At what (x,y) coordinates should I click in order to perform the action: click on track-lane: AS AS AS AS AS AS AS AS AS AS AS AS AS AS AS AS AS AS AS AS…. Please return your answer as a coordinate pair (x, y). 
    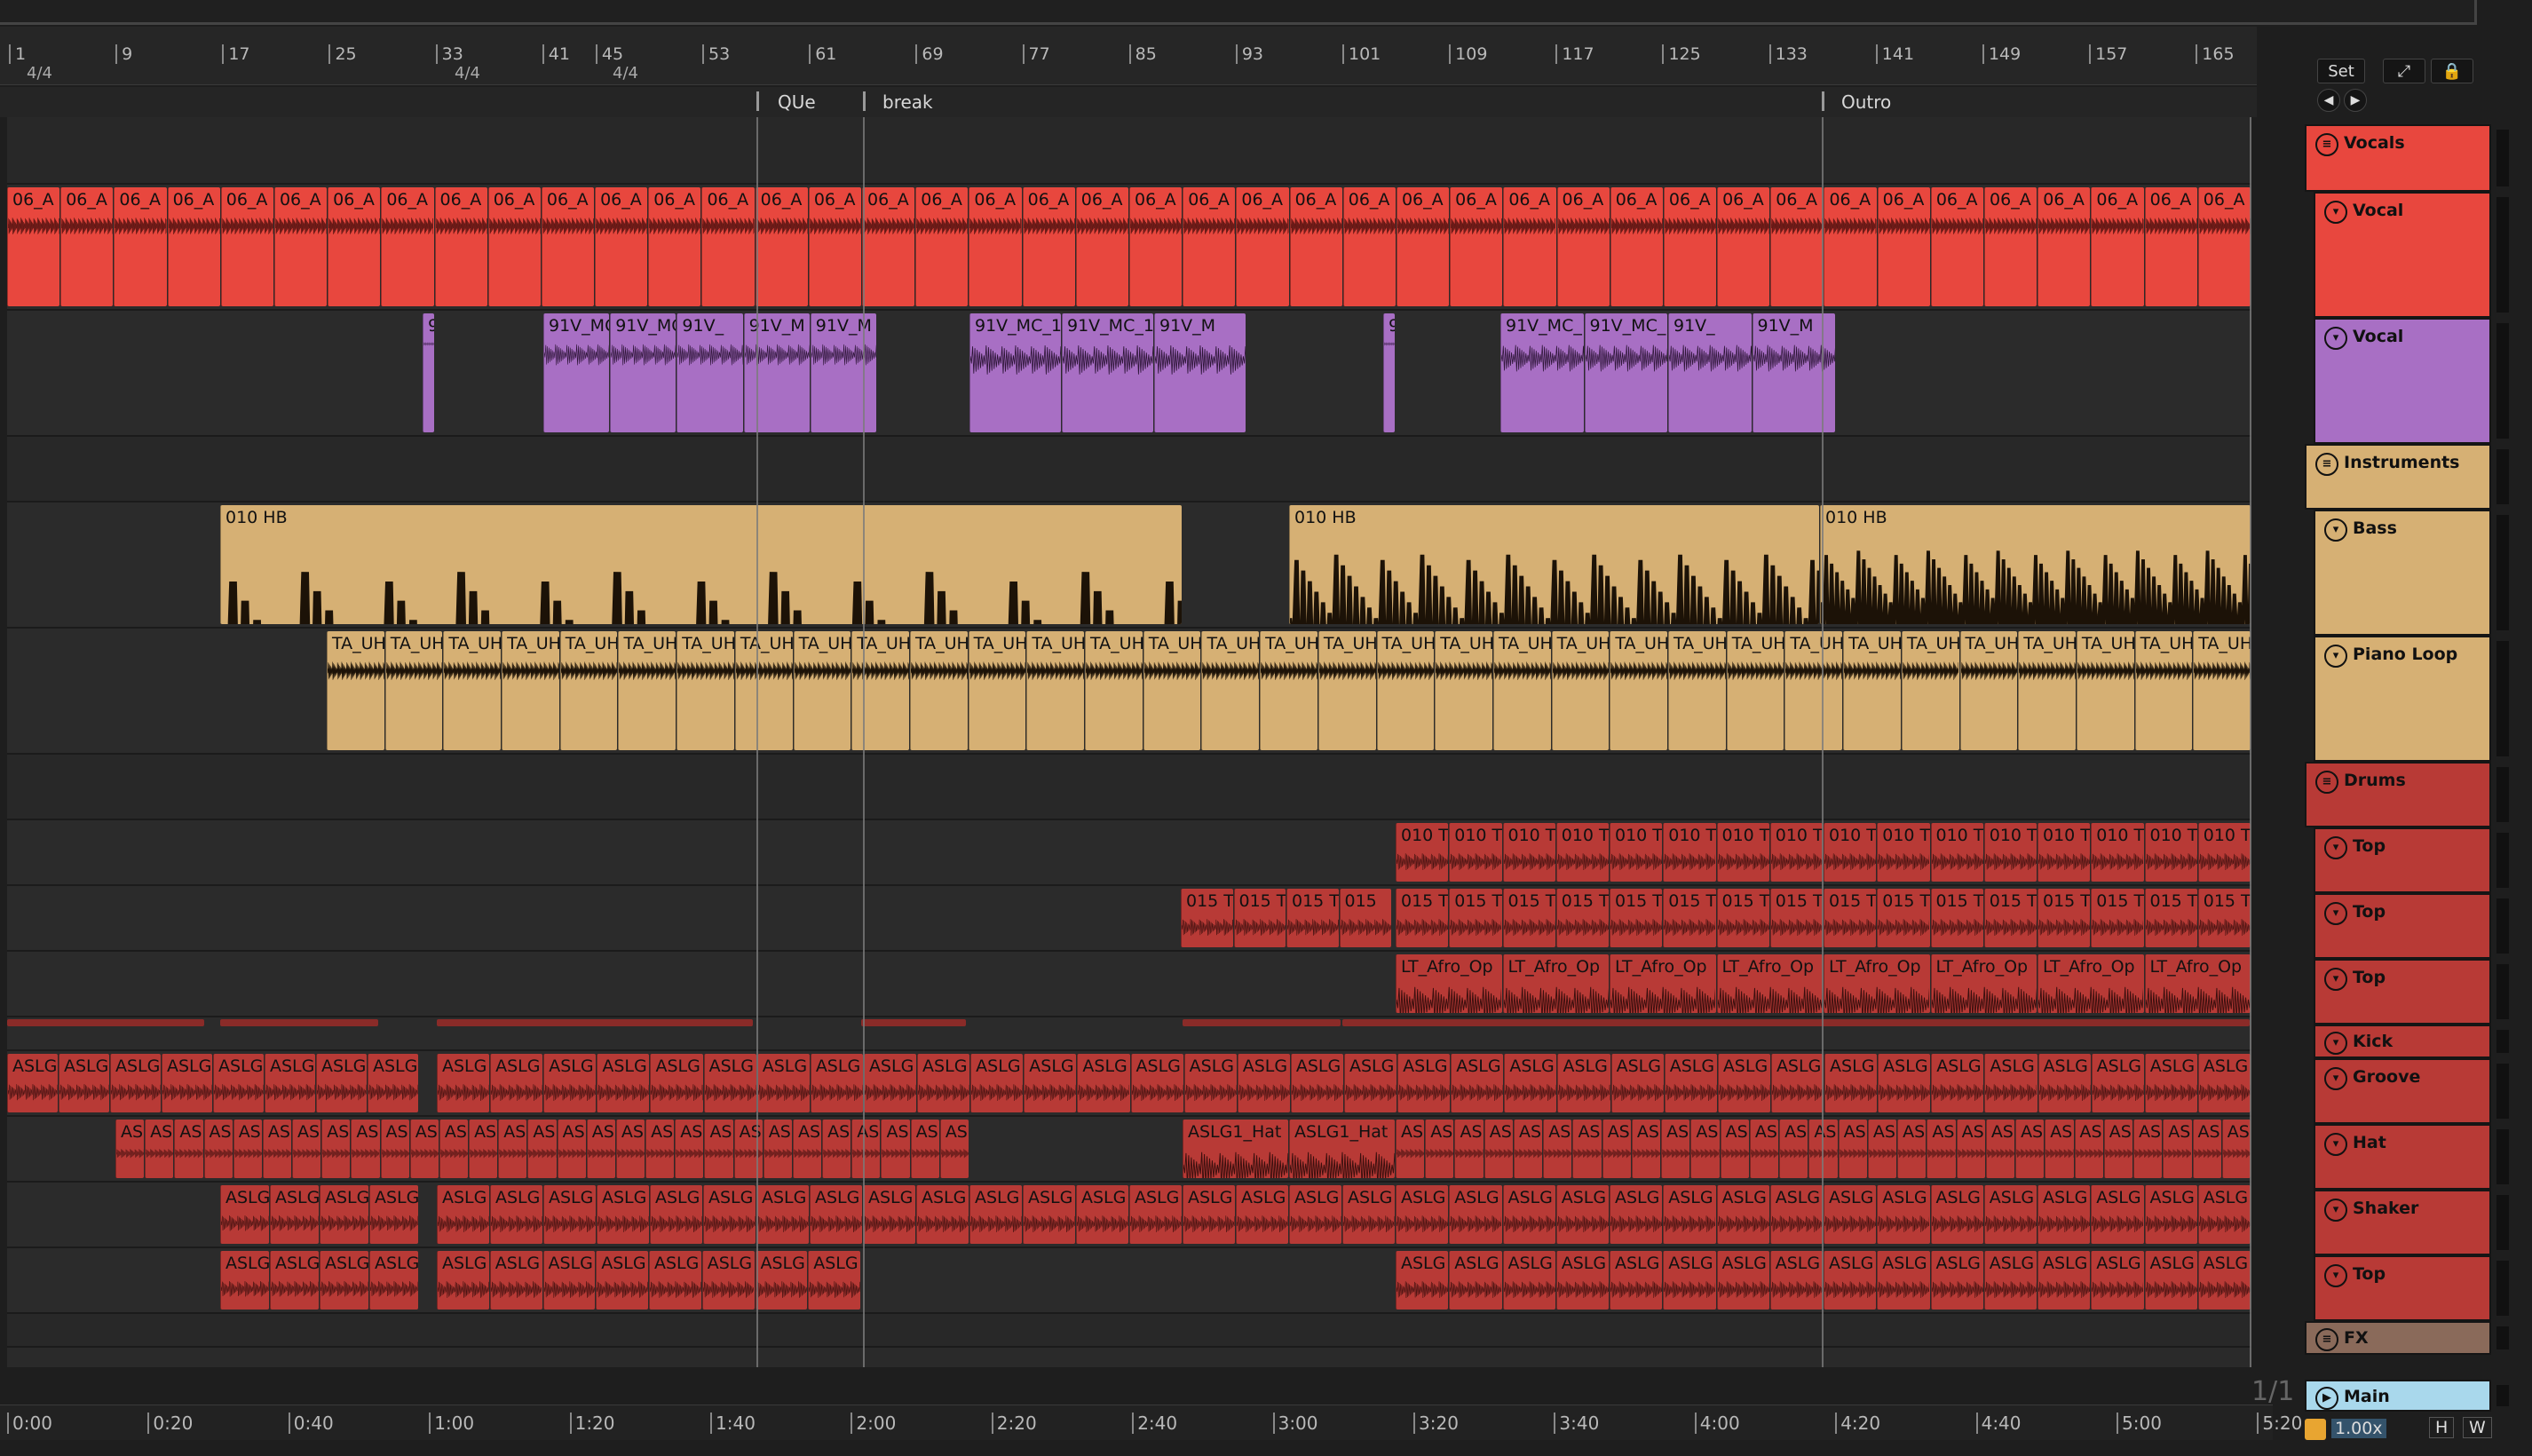
    Looking at the image, I should click on (1129, 1150).